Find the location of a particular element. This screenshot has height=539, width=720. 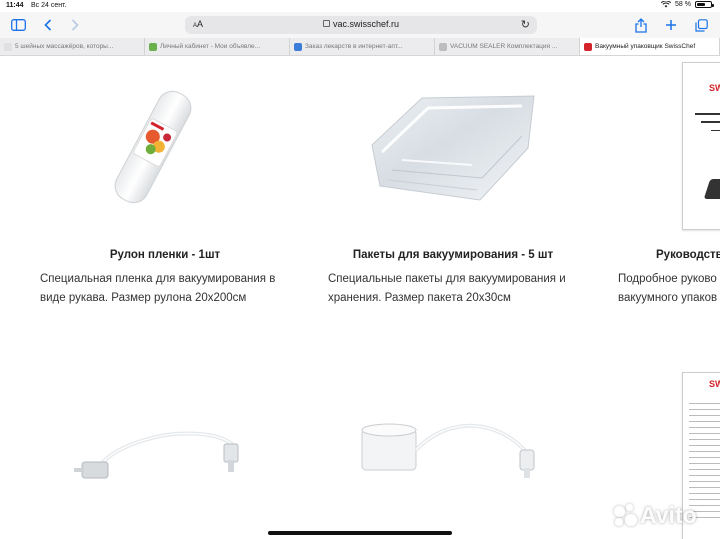

lock-icon is located at coordinates (326, 23).